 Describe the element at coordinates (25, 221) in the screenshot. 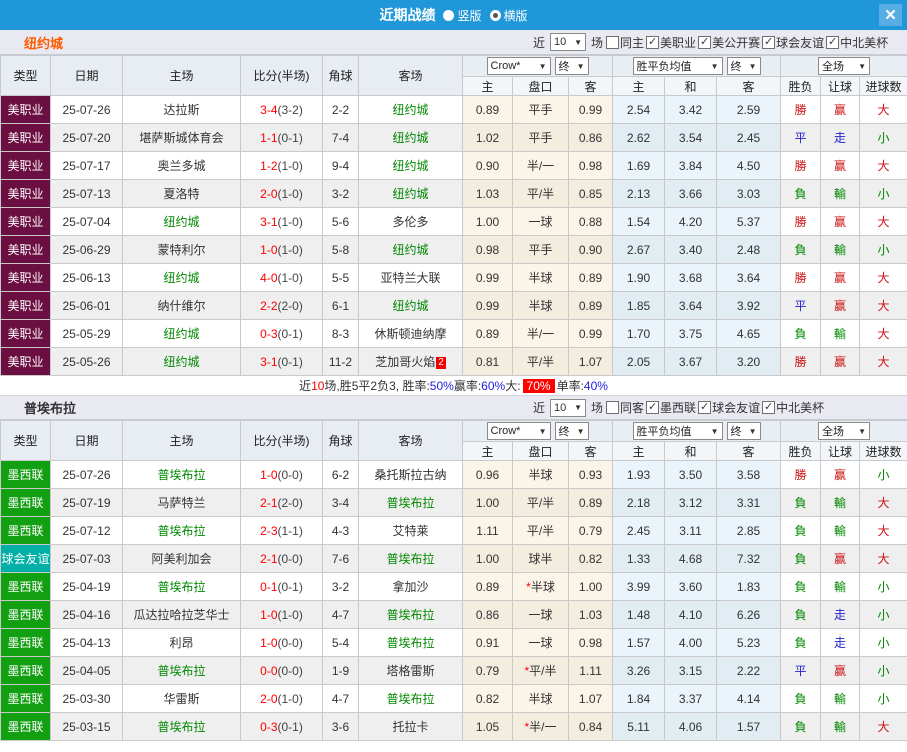

I see `cell-competition: 美职业` at that location.